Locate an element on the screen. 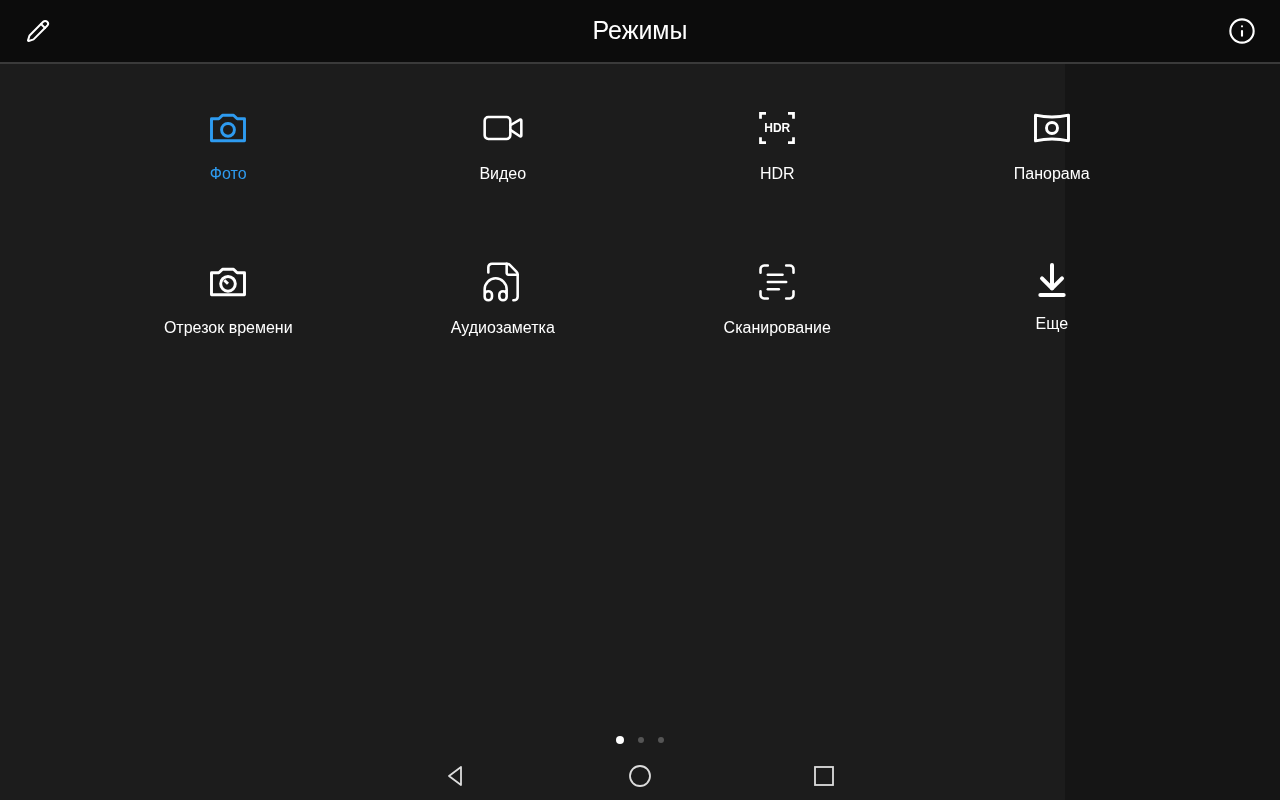 This screenshot has width=1280, height=800. mode-item: Панорама is located at coordinates (1051, 146).